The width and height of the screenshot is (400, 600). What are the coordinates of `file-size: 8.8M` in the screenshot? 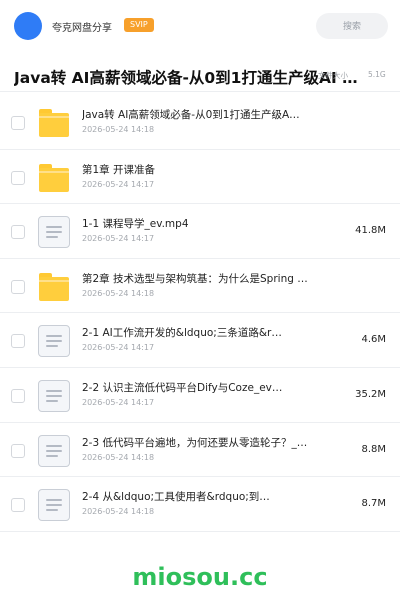 It's located at (373, 449).